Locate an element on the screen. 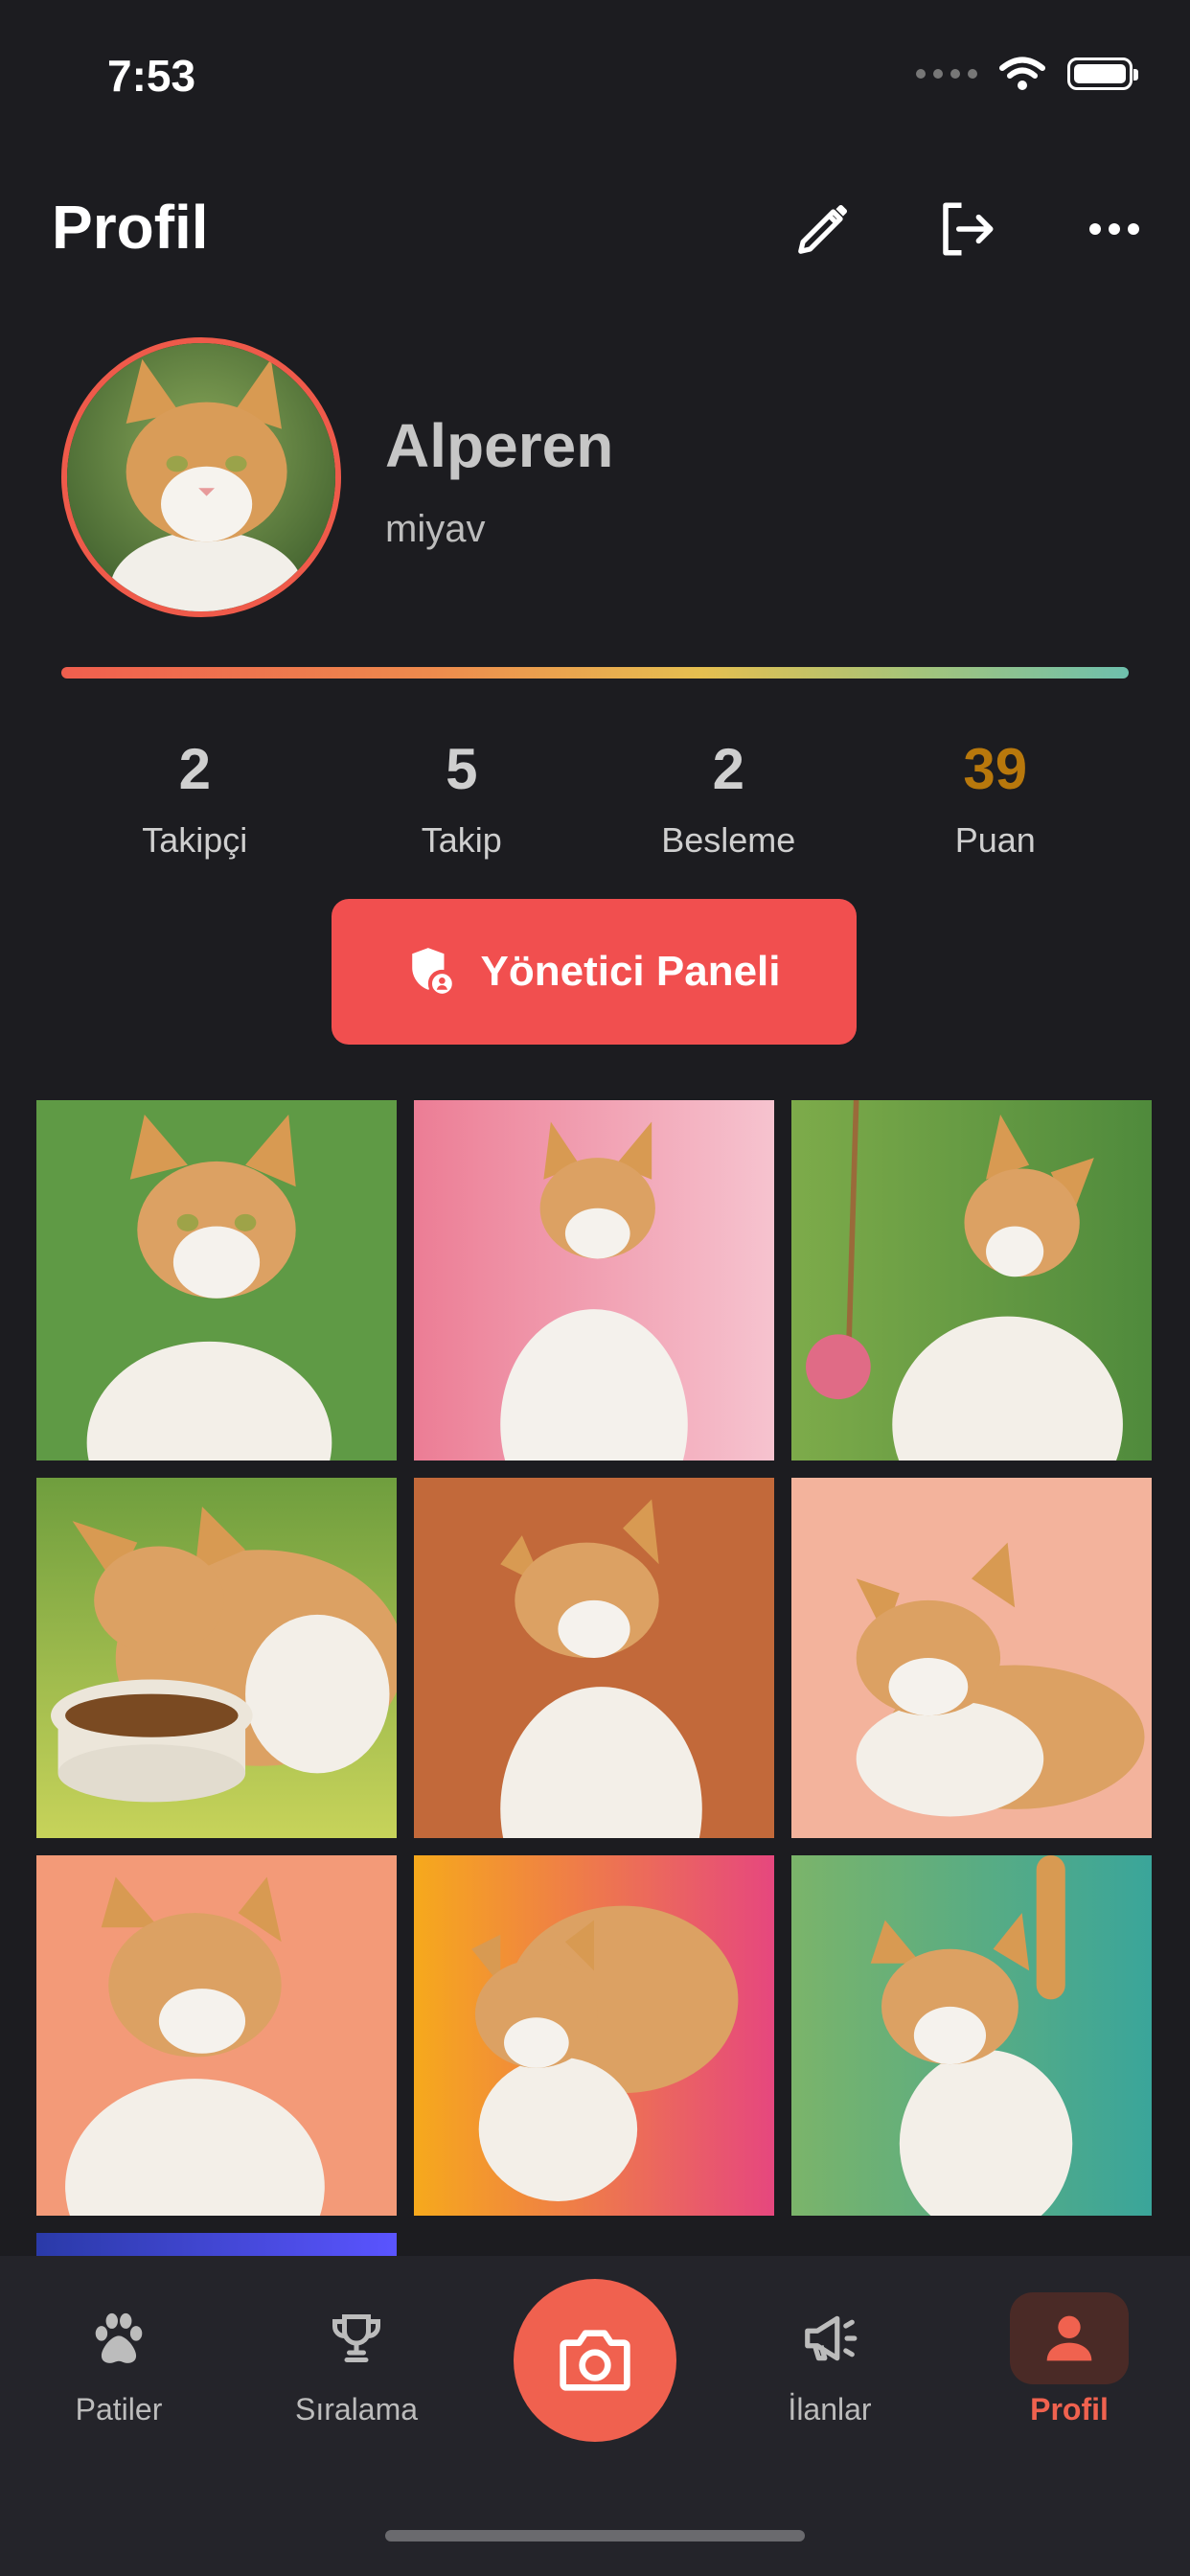  tab-label: Sıralama is located at coordinates (357, 2409).